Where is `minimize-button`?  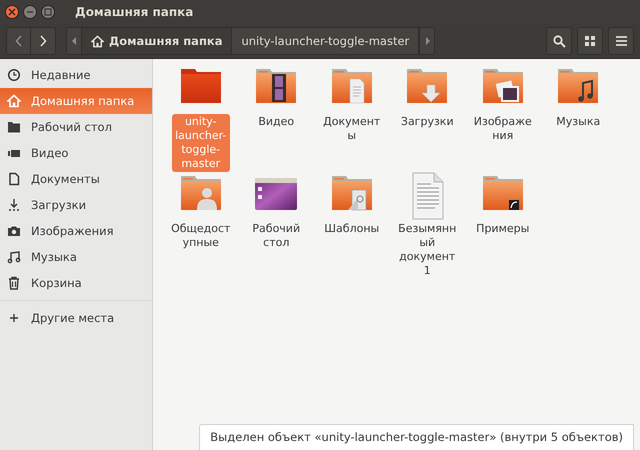
minimize-button is located at coordinates (30, 12).